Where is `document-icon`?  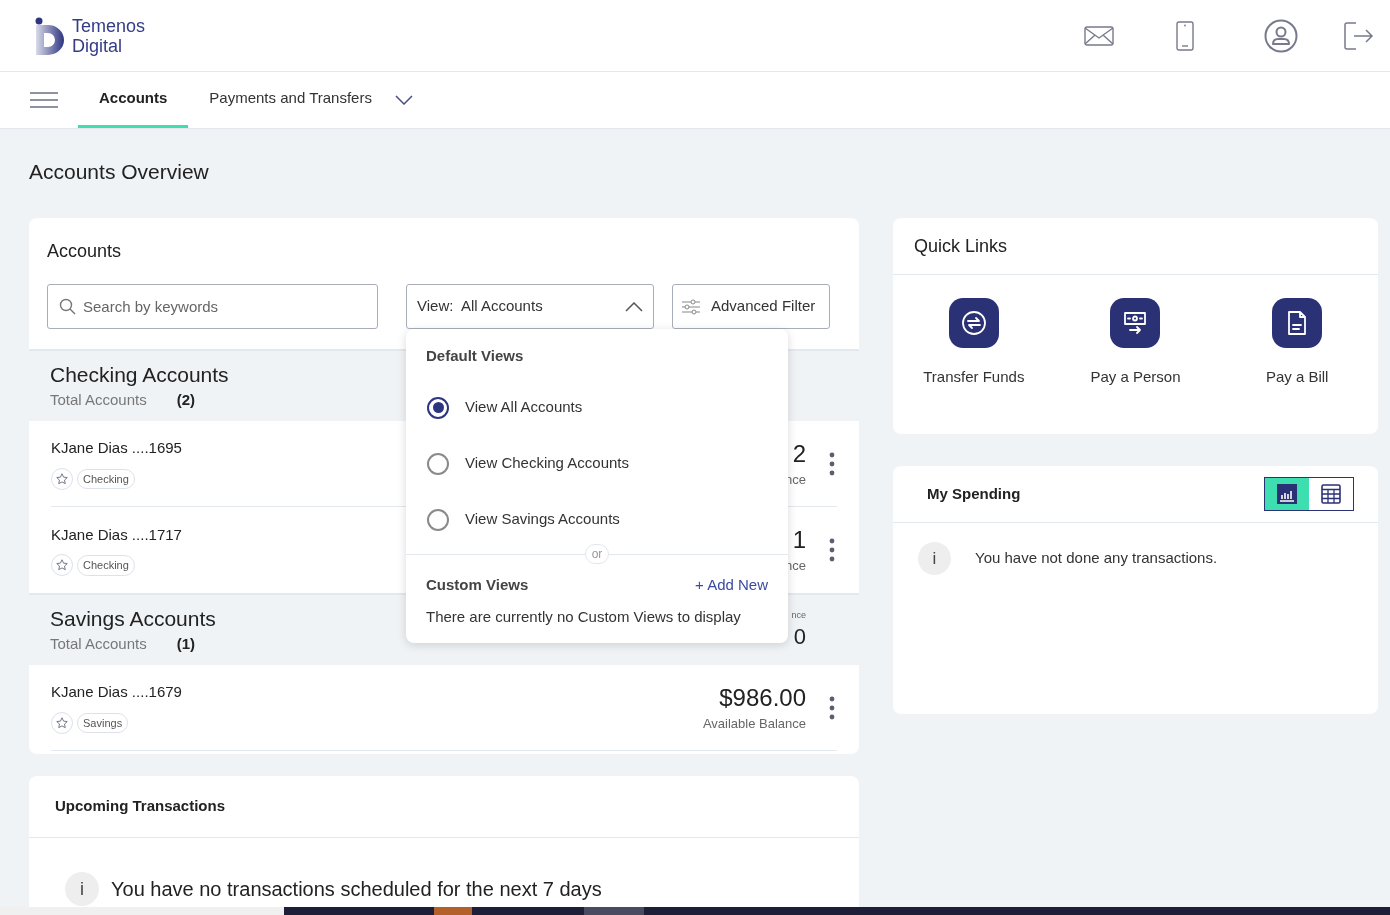 document-icon is located at coordinates (1297, 323).